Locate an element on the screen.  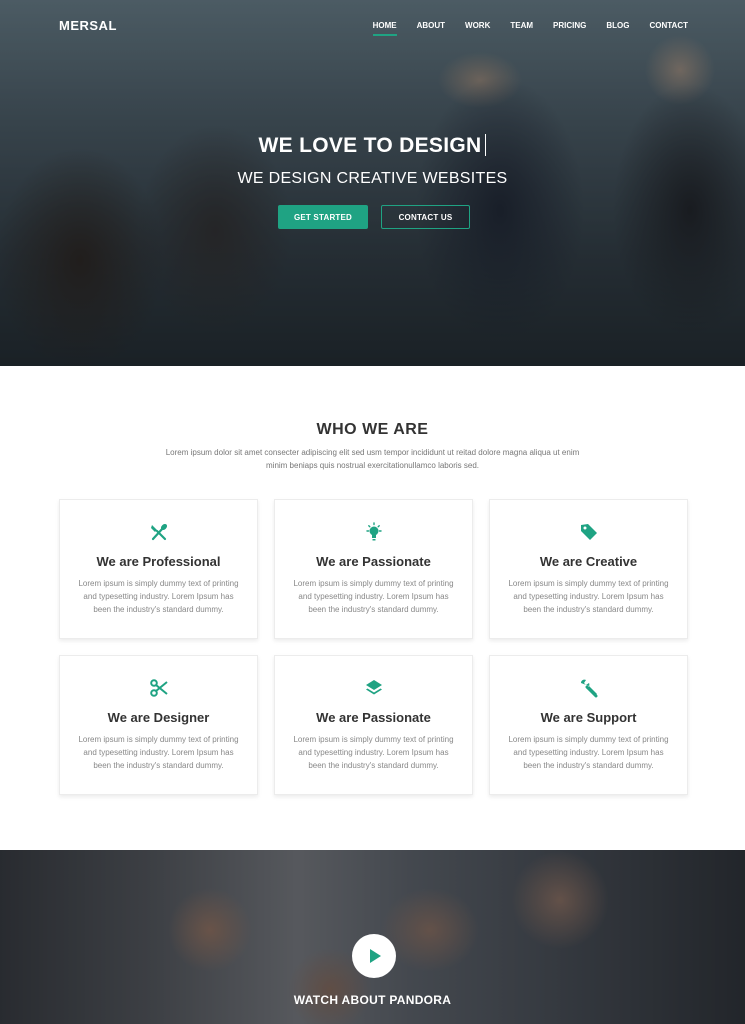
nav-contact: CONTACT is located at coordinates (668, 28).